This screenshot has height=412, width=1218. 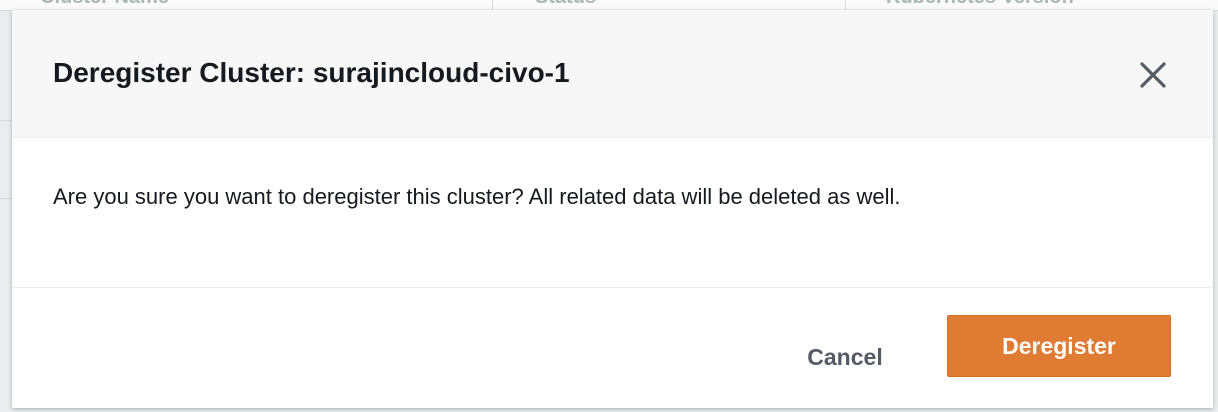 I want to click on close-button, so click(x=1153, y=75).